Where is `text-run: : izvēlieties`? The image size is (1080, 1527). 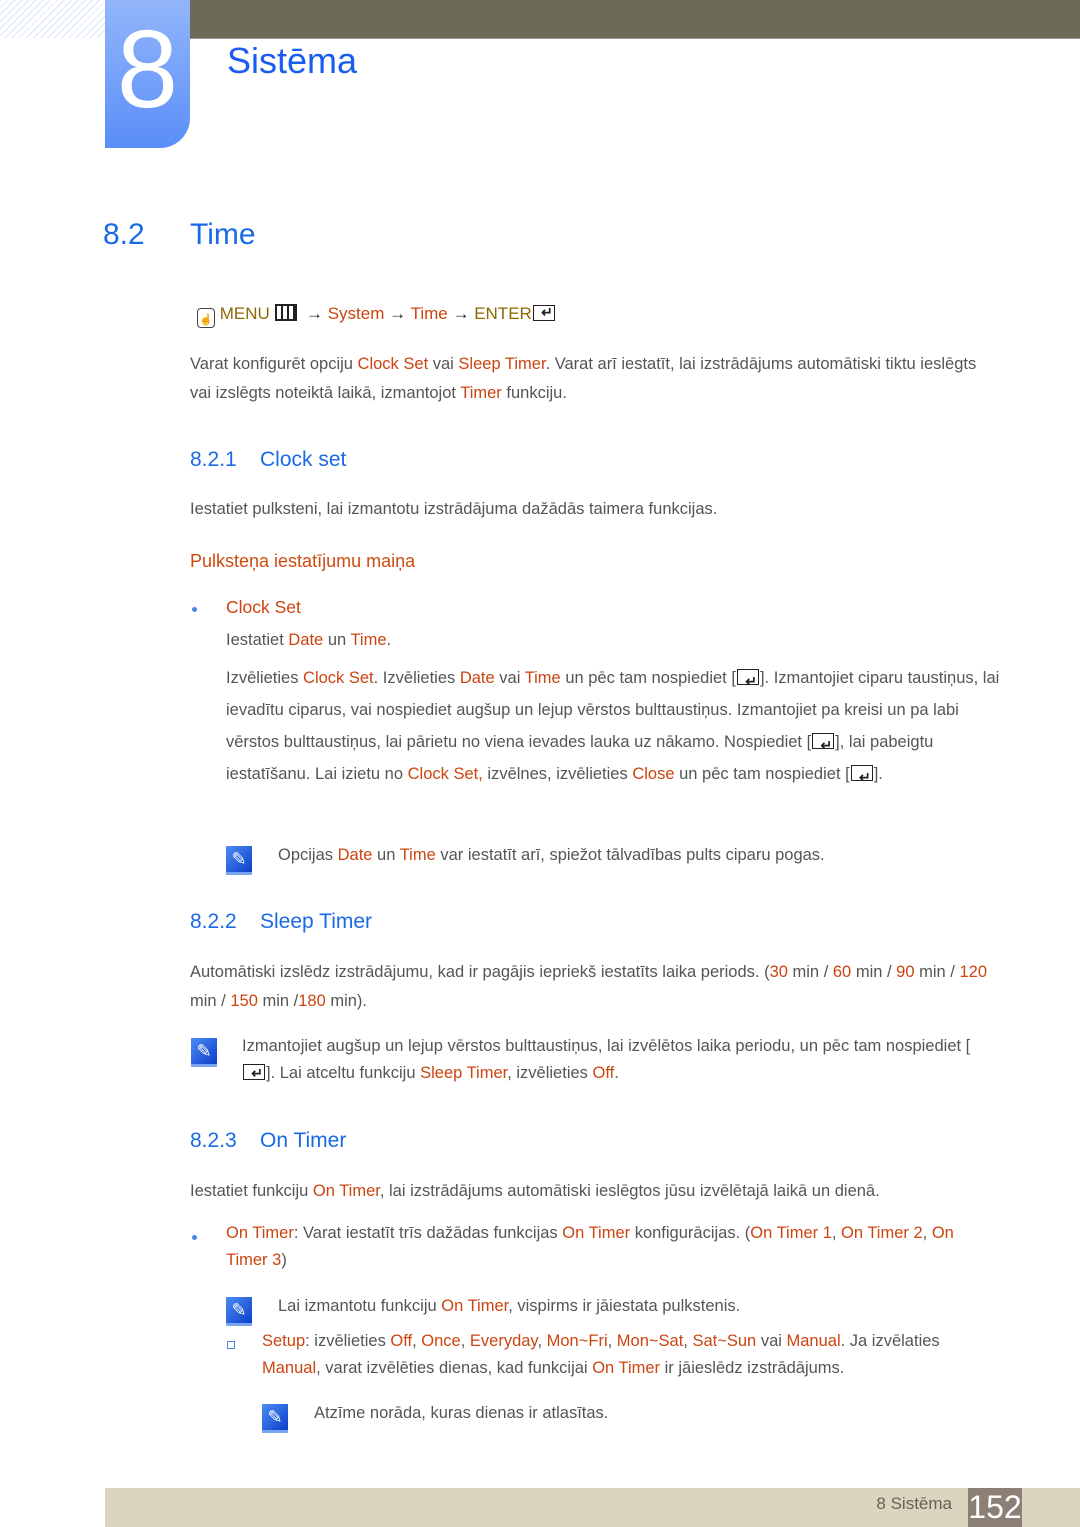 text-run: : izvēlieties is located at coordinates (348, 1341).